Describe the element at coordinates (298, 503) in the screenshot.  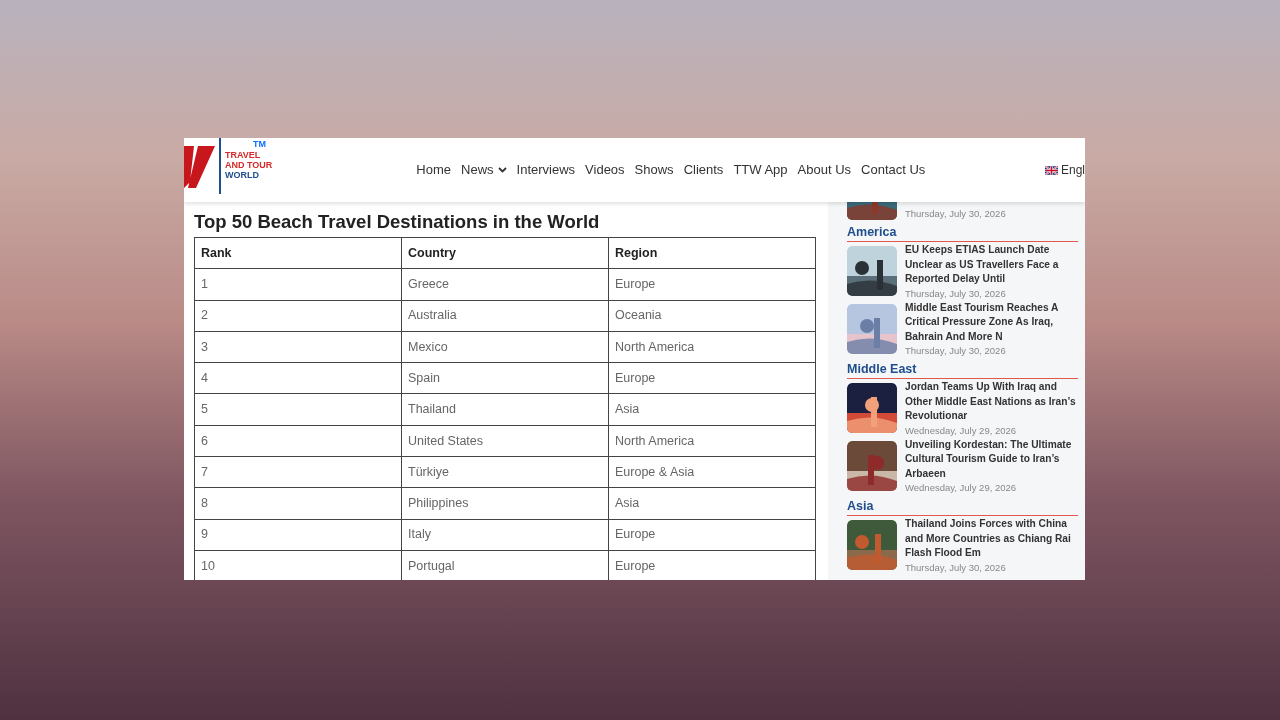
I see `table-cell: 8` at that location.